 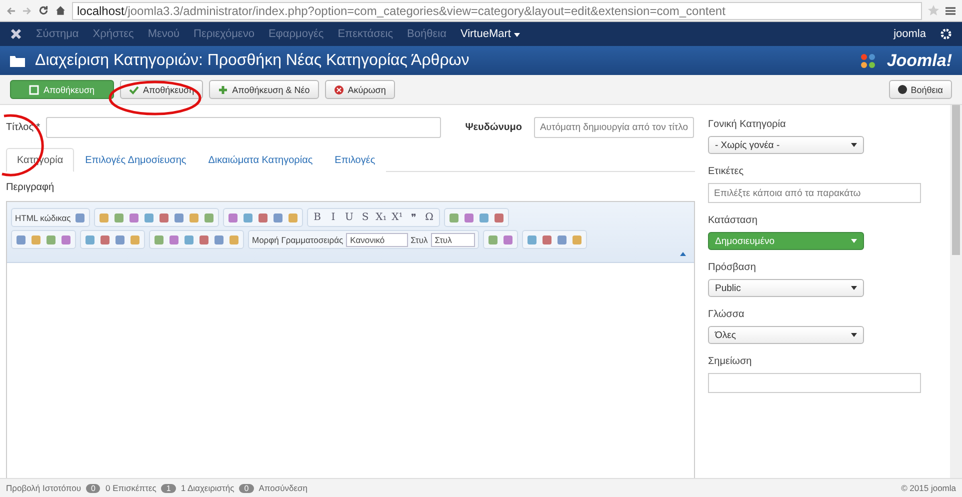 I want to click on collapse-icon, so click(x=683, y=254).